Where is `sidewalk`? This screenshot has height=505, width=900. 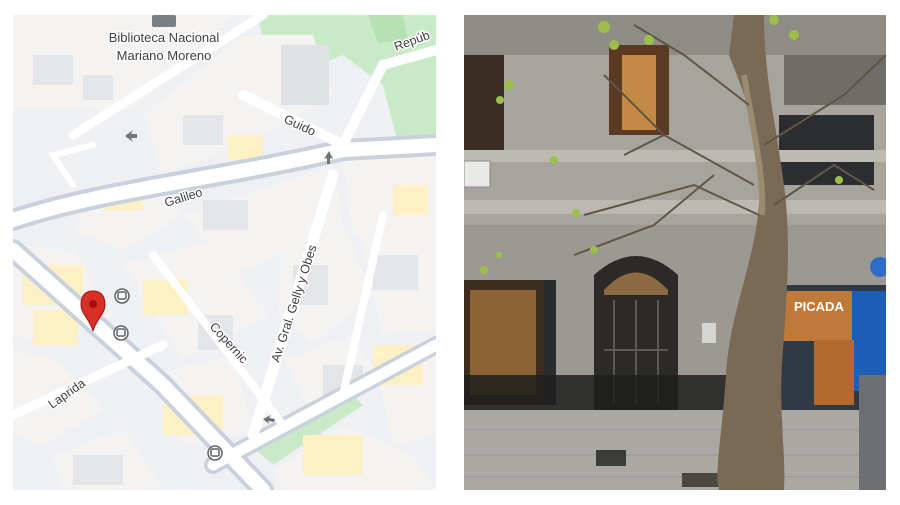 sidewalk is located at coordinates (675, 450).